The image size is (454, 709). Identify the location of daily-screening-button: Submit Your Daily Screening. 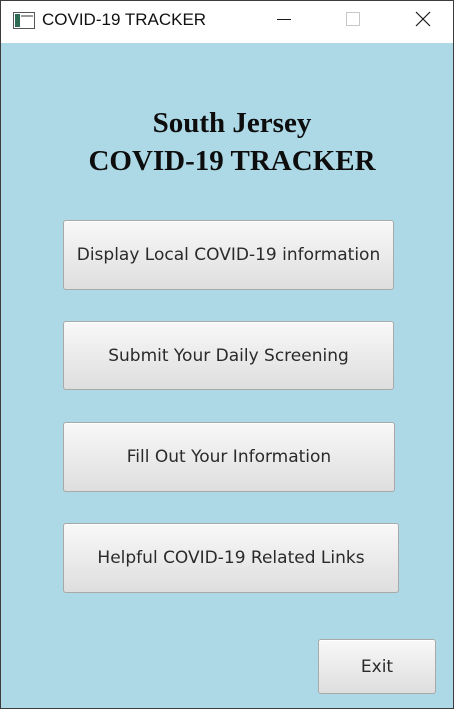
(228, 355).